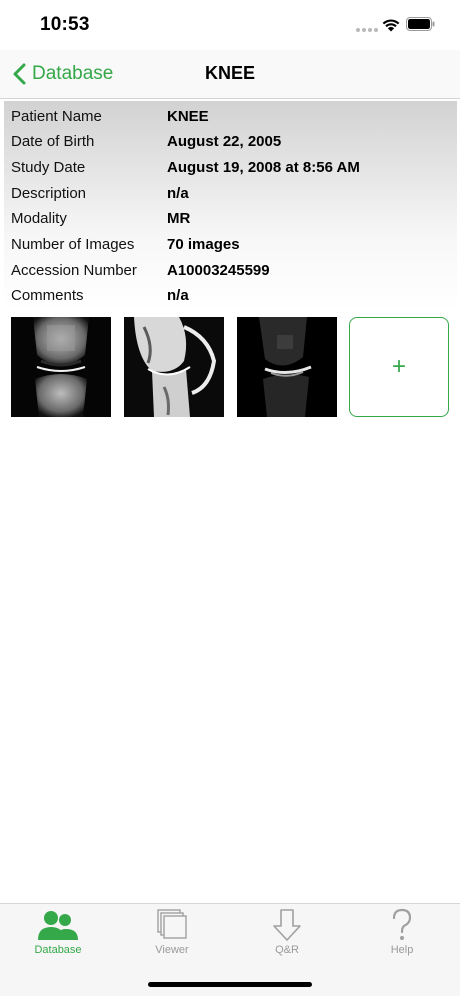  Describe the element at coordinates (391, 25) in the screenshot. I see `wifi-icon` at that location.